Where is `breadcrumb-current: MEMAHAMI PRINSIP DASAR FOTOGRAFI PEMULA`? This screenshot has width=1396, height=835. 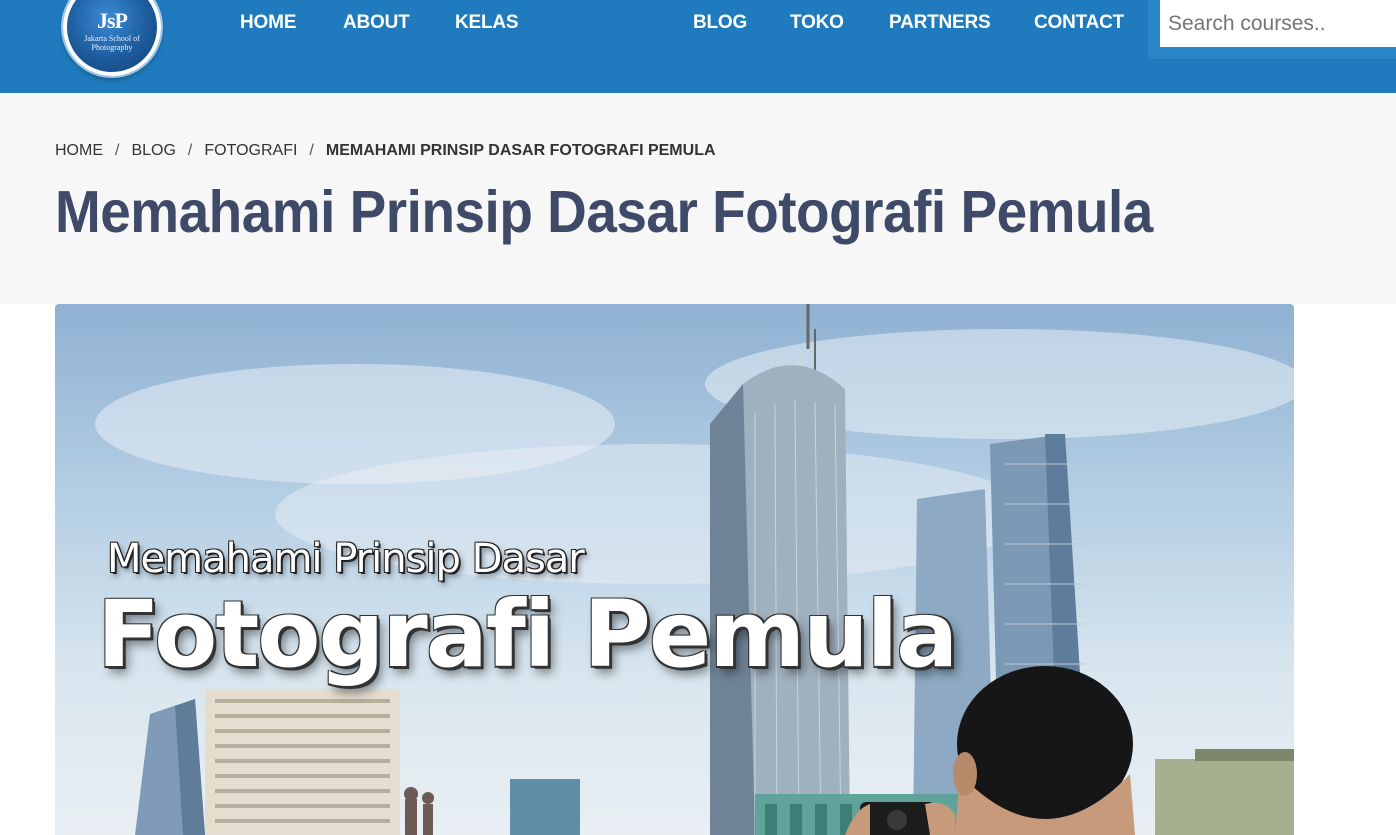
breadcrumb-current: MEMAHAMI PRINSIP DASAR FOTOGRAFI PEMULA is located at coordinates (520, 150).